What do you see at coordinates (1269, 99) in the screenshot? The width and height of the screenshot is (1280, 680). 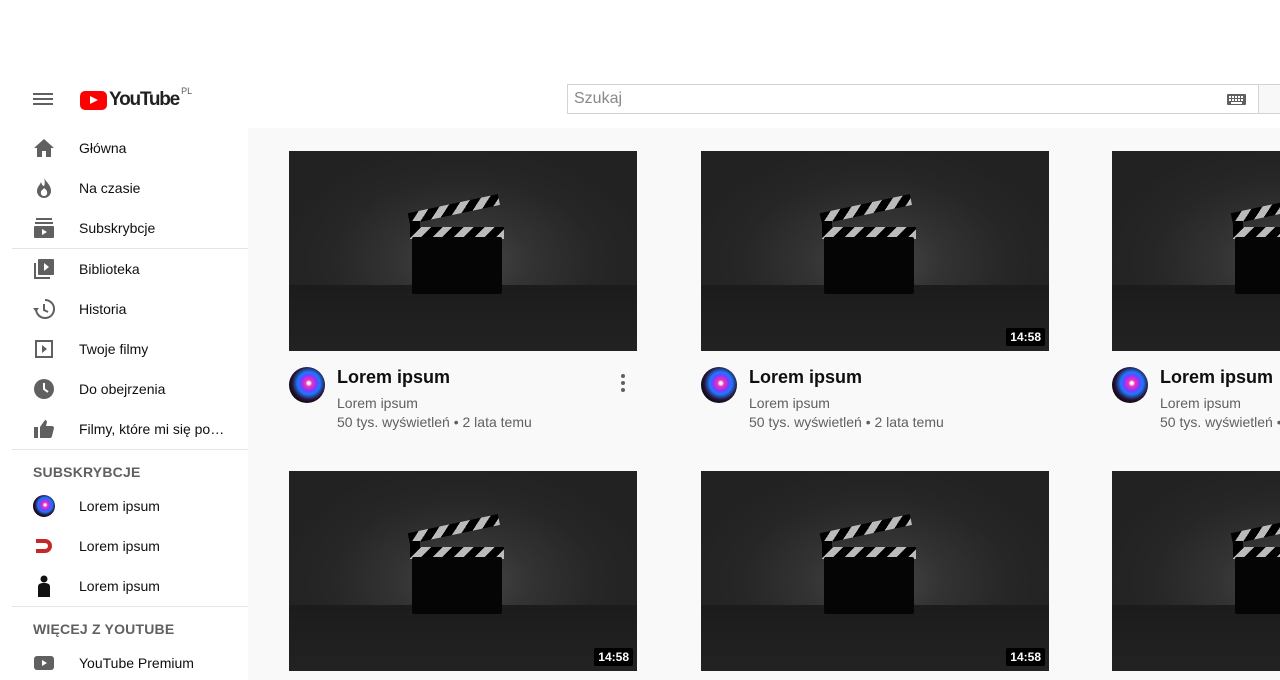 I see `search-button` at bounding box center [1269, 99].